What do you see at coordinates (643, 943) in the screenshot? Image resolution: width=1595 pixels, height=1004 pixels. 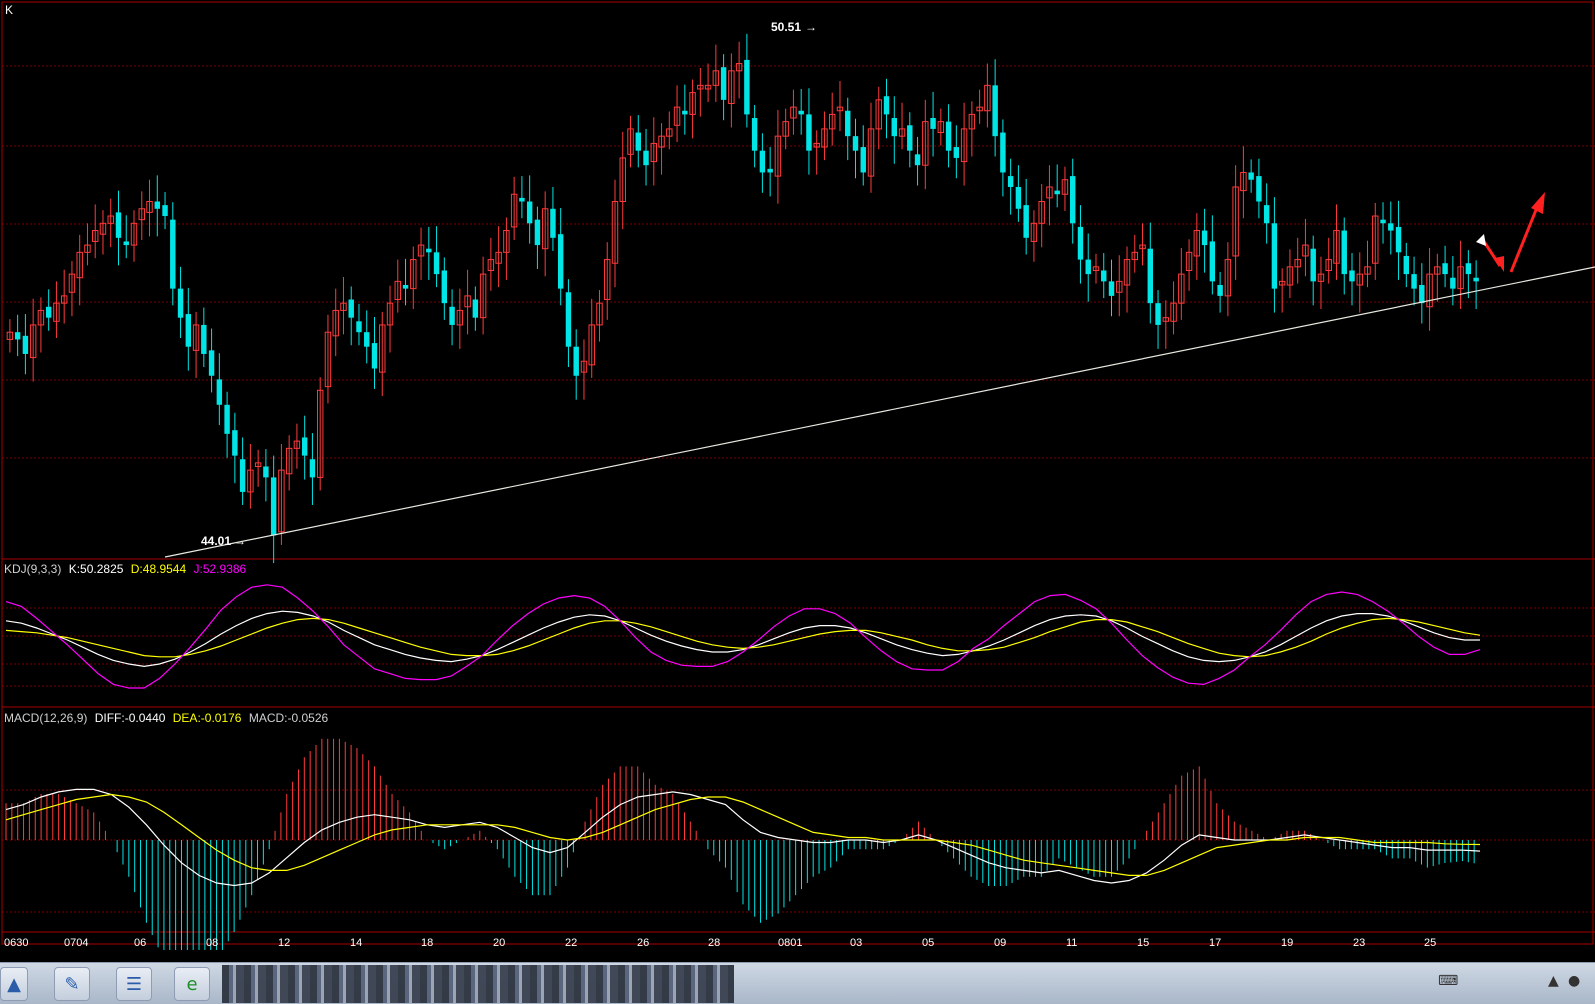 I see `x-tick-label: 26` at bounding box center [643, 943].